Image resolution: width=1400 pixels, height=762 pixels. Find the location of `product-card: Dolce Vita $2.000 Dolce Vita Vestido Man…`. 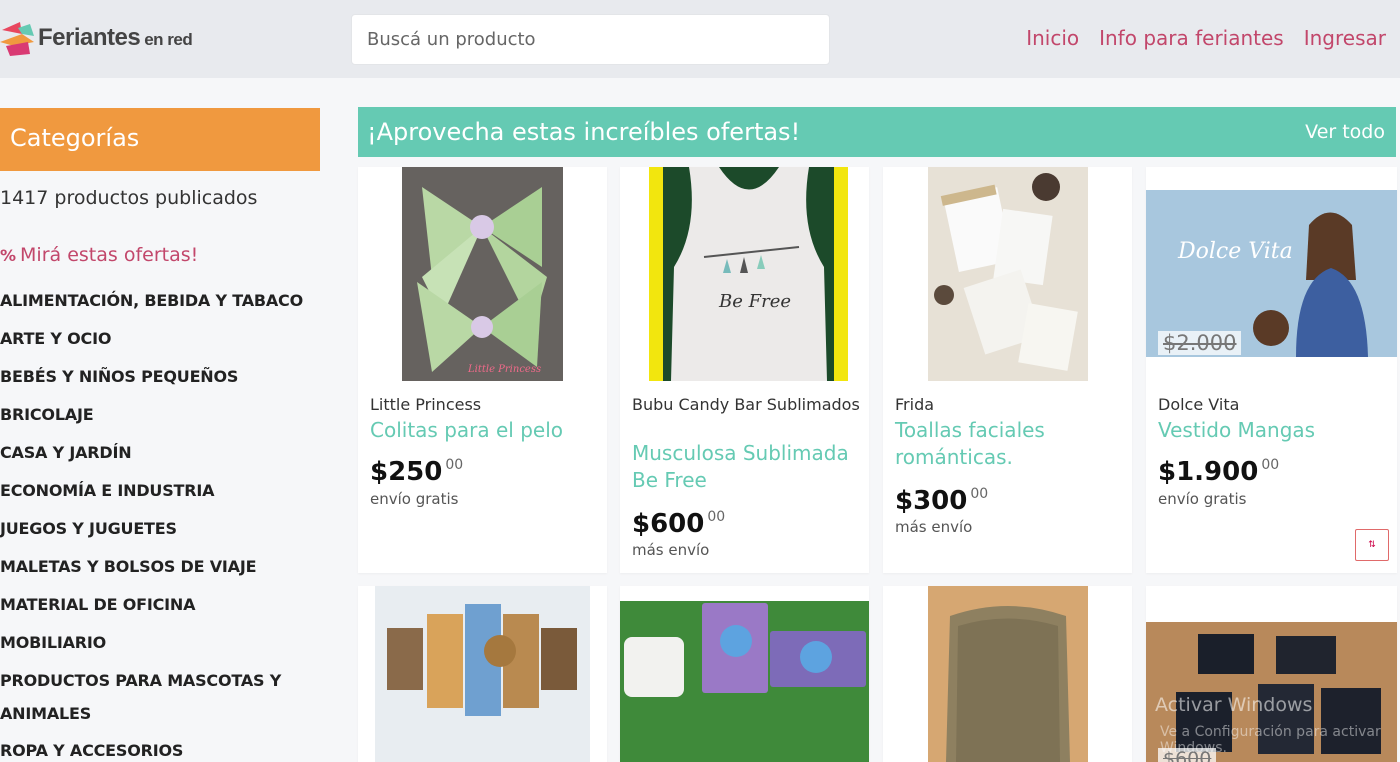

product-card: Dolce Vita $2.000 Dolce Vita Vestido Man… is located at coordinates (1271, 370).